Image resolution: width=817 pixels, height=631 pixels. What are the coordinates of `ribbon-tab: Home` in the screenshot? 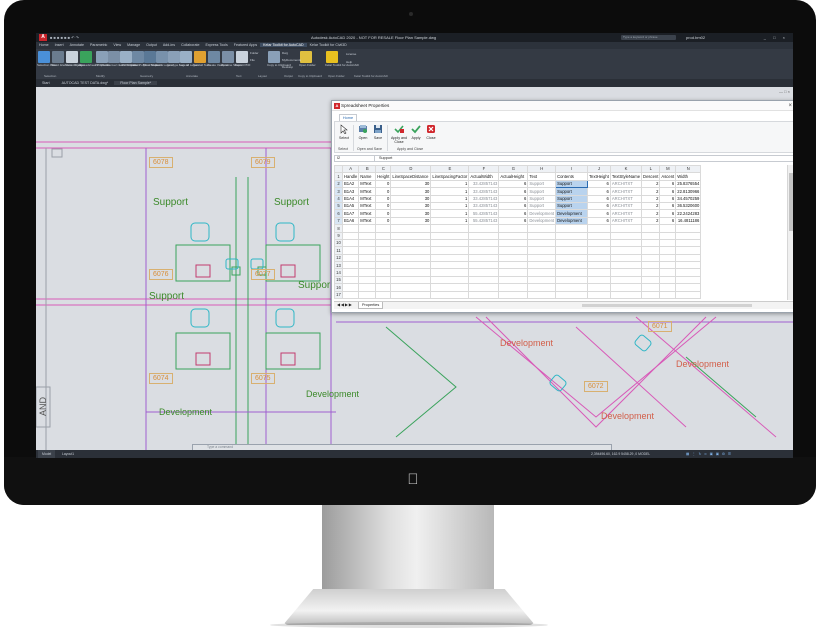 It's located at (44, 45).